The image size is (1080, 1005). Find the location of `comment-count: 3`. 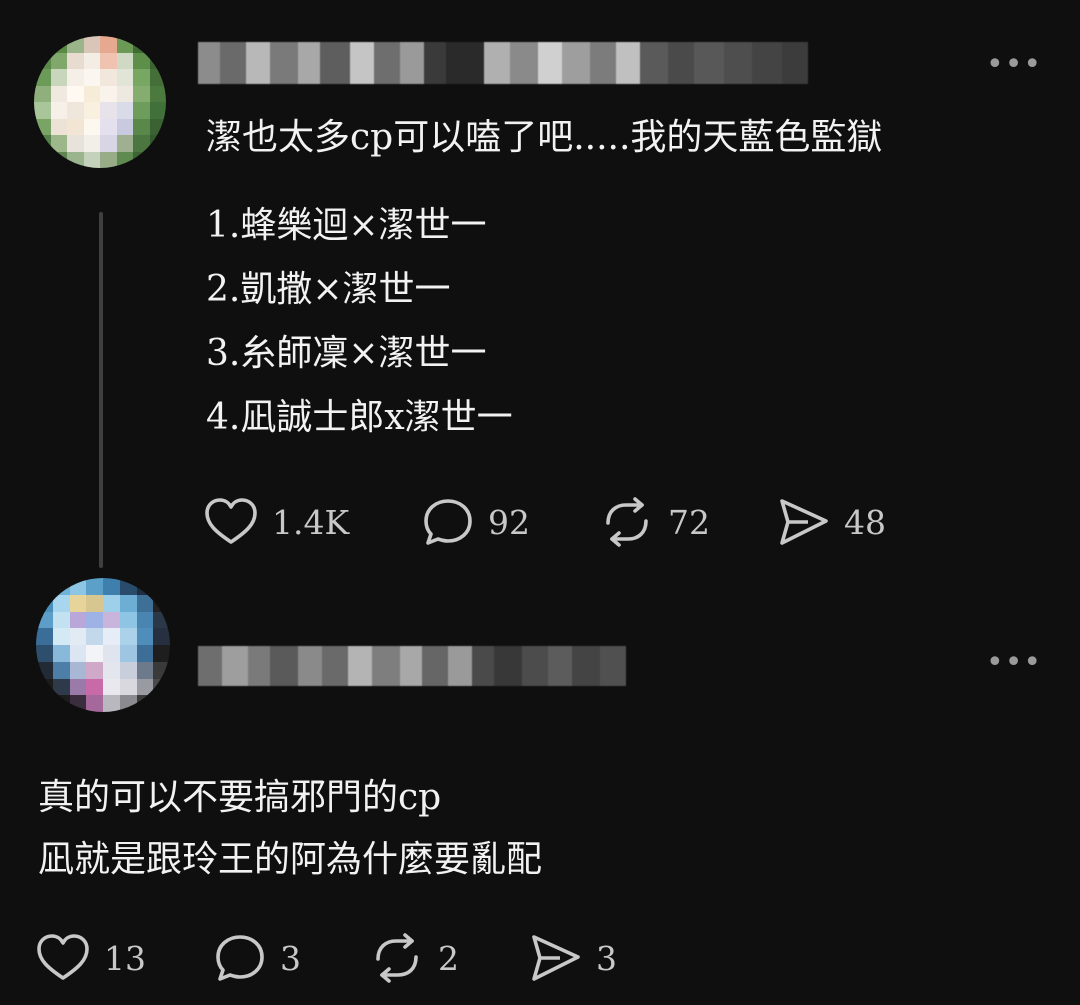

comment-count: 3 is located at coordinates (290, 958).